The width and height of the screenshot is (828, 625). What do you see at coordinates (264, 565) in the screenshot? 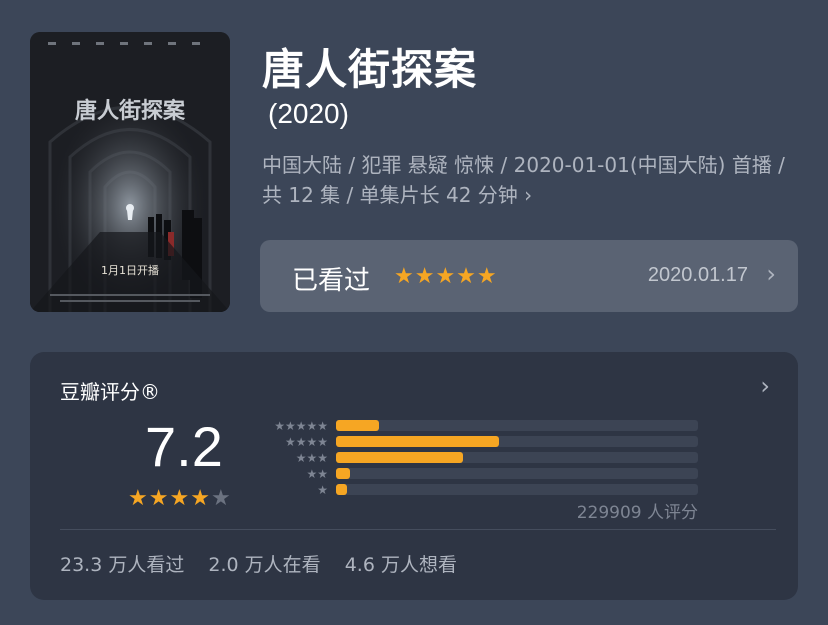
I see `stat-watching: 2.0 万人在看` at bounding box center [264, 565].